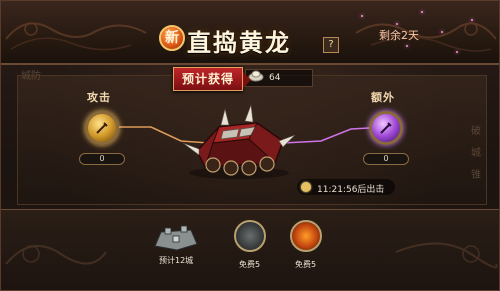 The width and height of the screenshot is (500, 291). What do you see at coordinates (306, 236) in the screenshot?
I see `flame-cauldron-icon` at bounding box center [306, 236].